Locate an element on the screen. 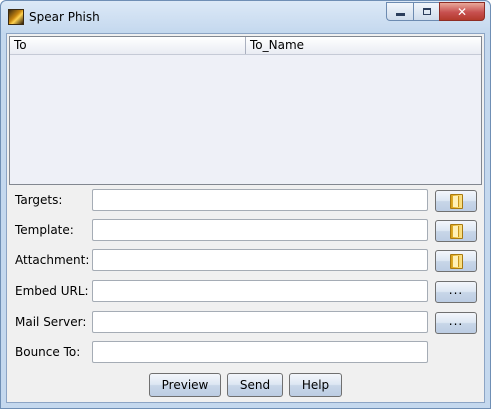  table-header: To To_Name is located at coordinates (245, 46).